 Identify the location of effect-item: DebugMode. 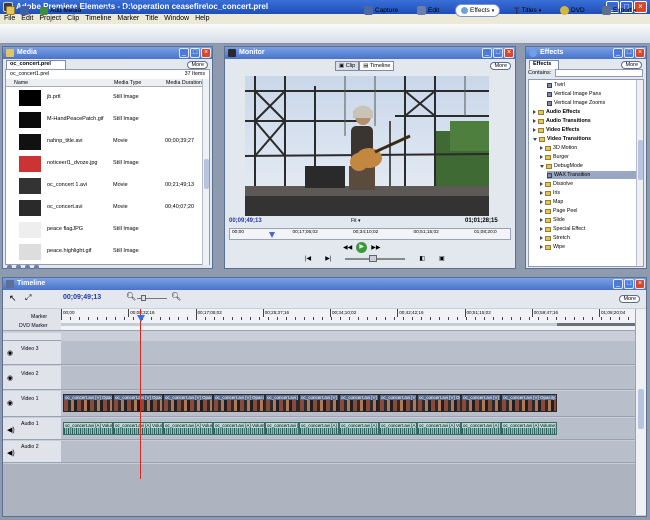
(561, 166).